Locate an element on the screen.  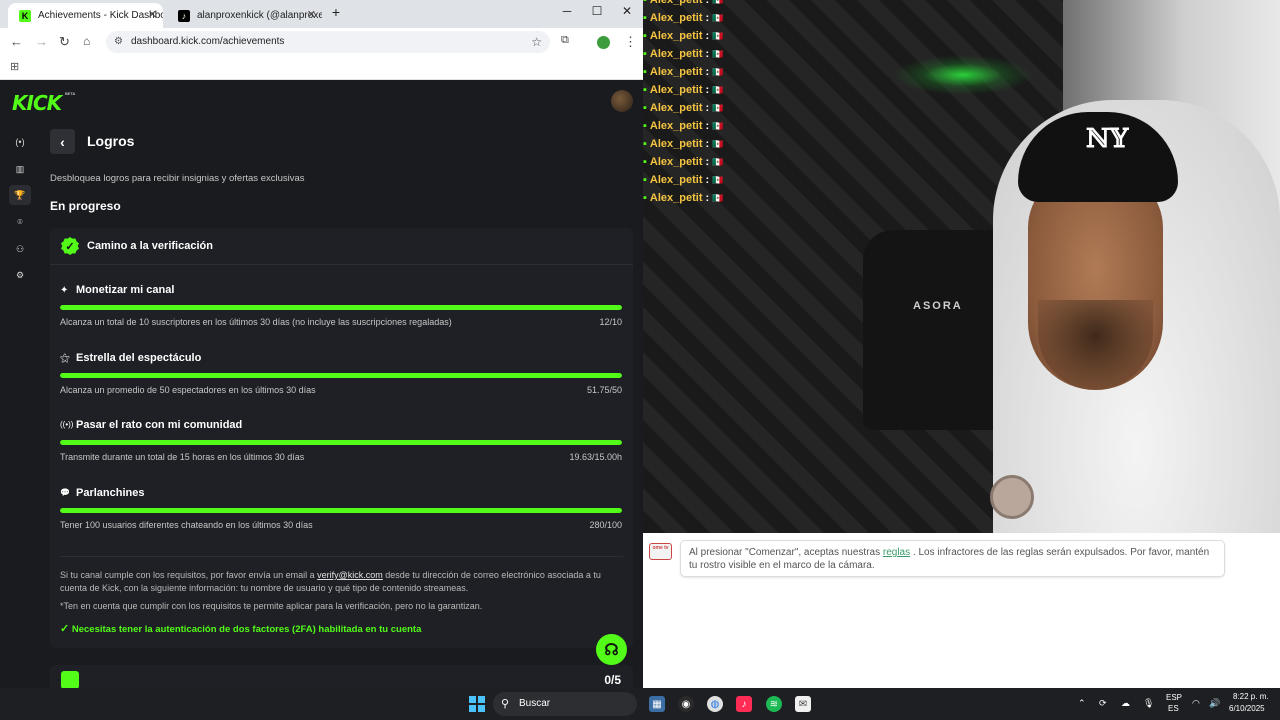
sync-icon: ⟳ is located at coordinates (1103, 703).